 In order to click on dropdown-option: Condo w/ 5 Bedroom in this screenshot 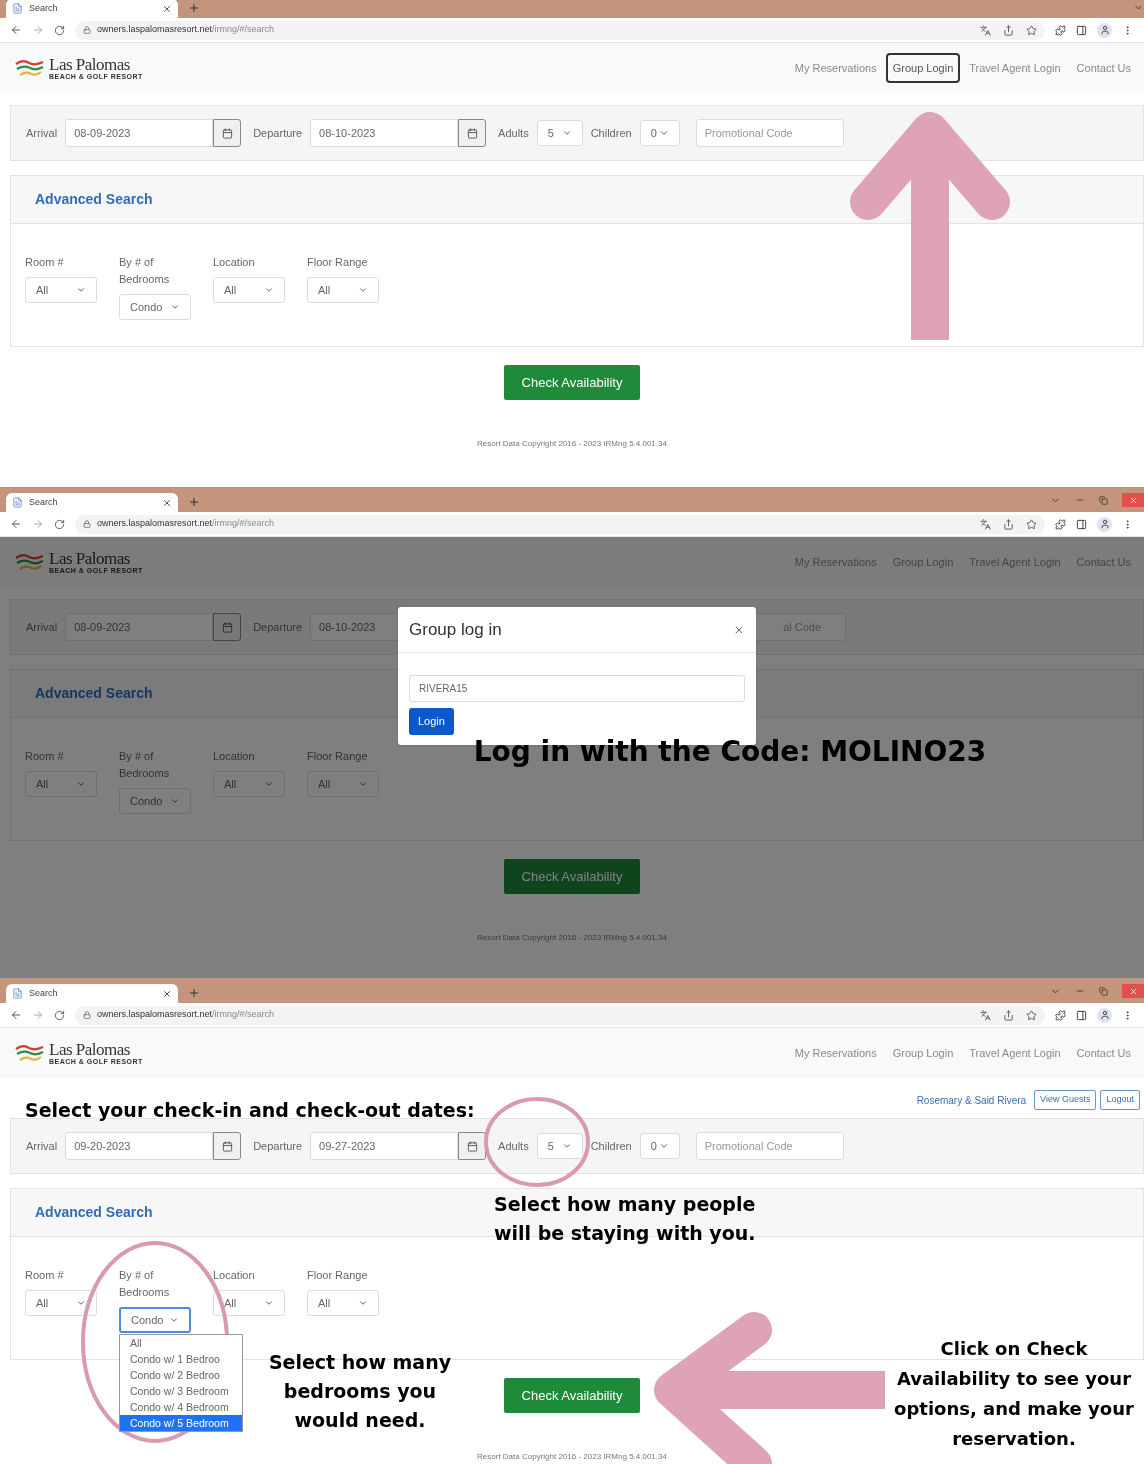, I will do `click(181, 1423)`.